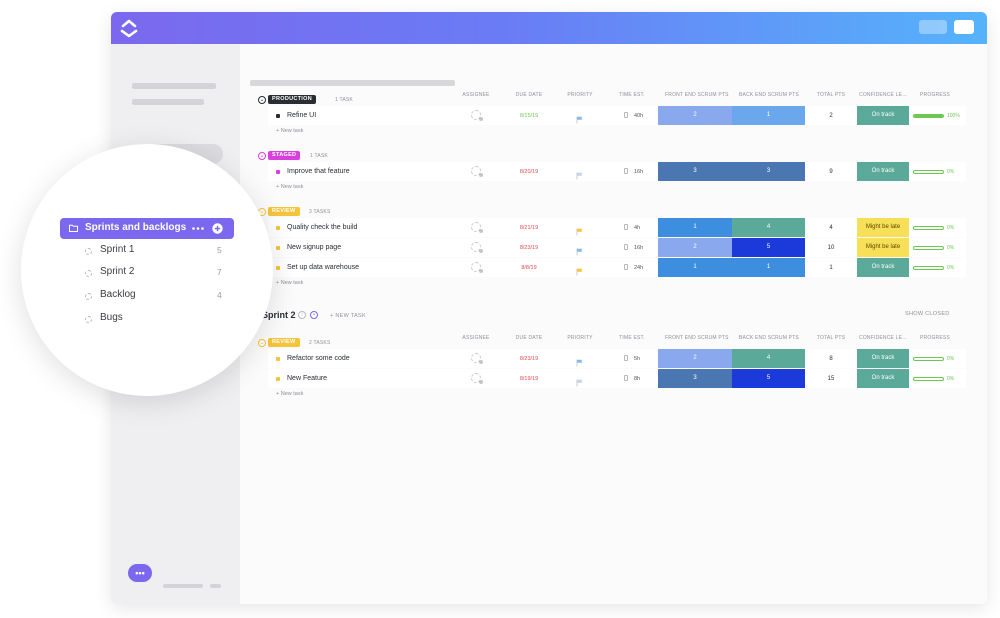  I want to click on add-circle-icon, so click(217, 228).